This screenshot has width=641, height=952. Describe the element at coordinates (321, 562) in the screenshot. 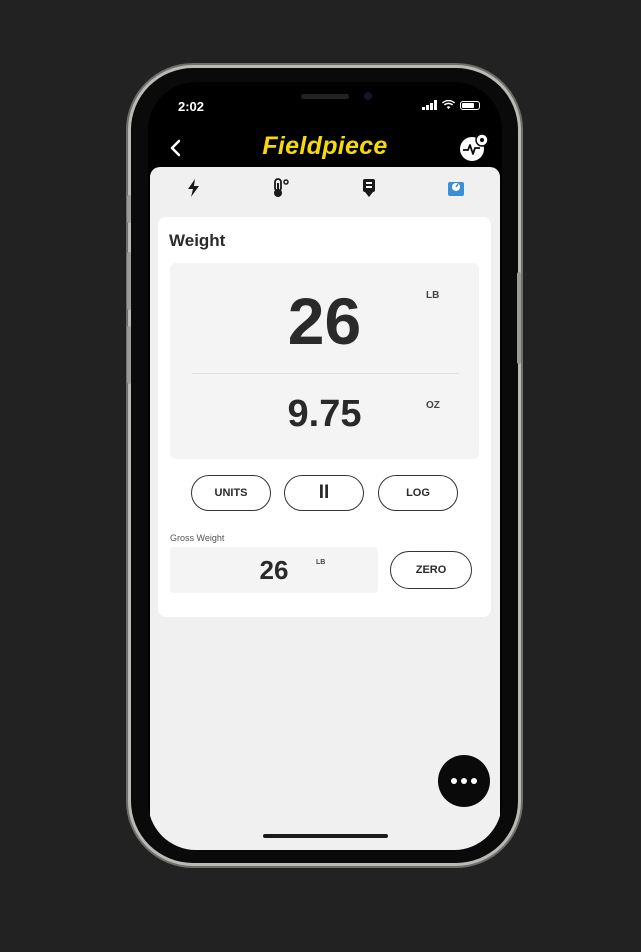

I see `gross-weight-unit: LB` at that location.